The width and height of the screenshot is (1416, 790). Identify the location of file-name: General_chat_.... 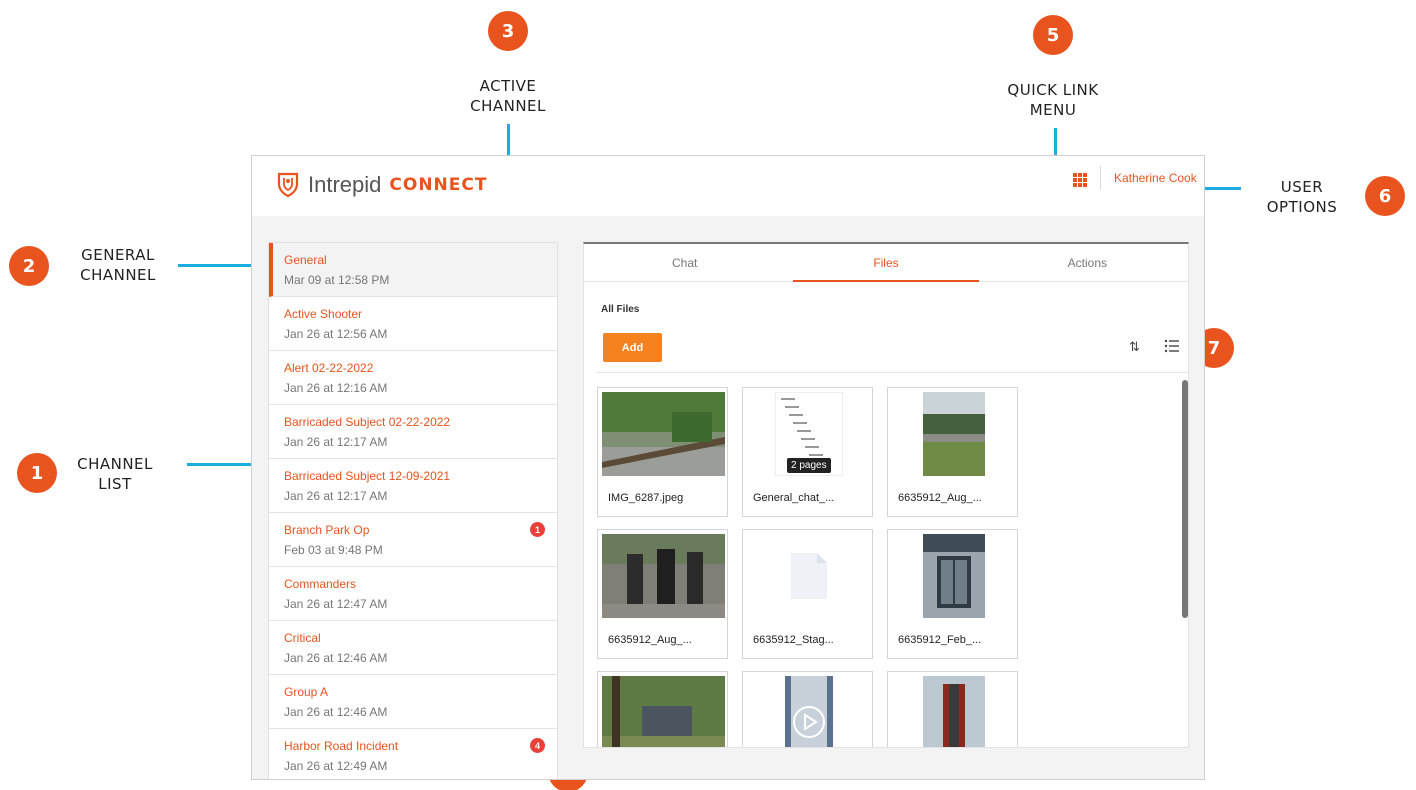
(794, 498).